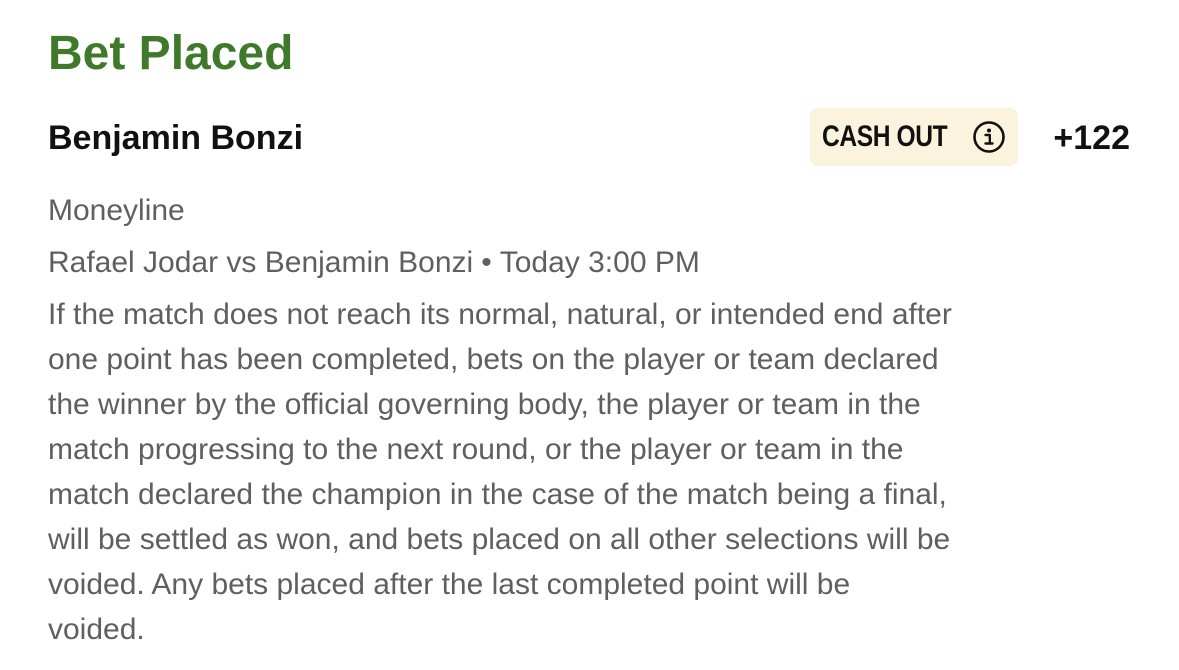 This screenshot has height=670, width=1179. Describe the element at coordinates (171, 53) in the screenshot. I see `bet-status-title: Bet Placed` at that location.